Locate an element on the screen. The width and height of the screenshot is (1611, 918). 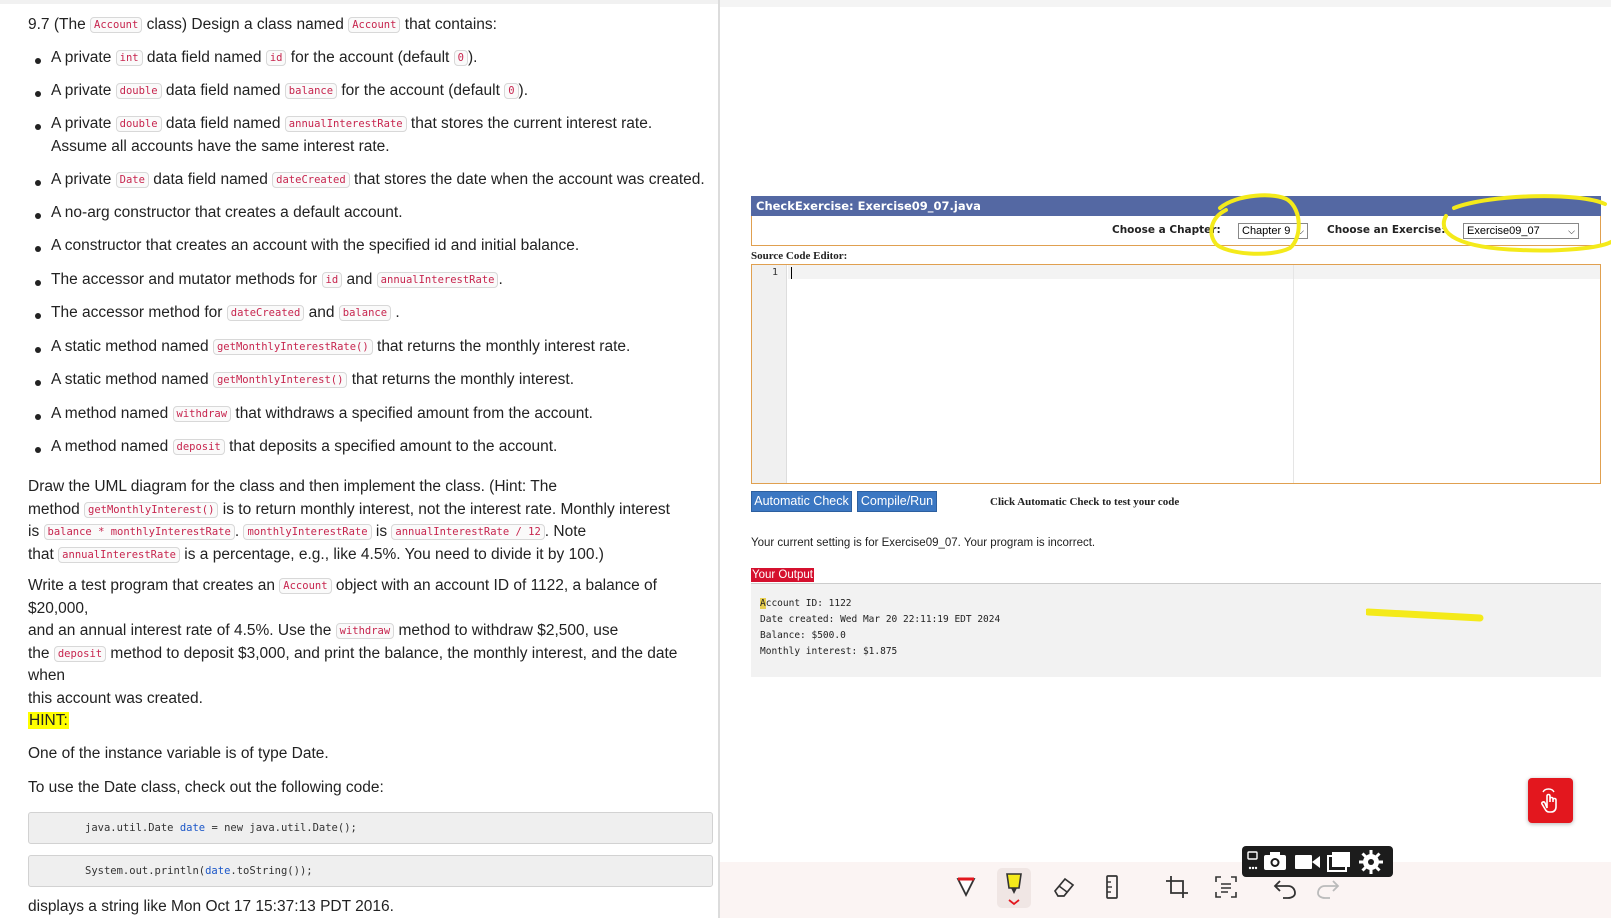
heading-text: that contains: is located at coordinates (448, 24).